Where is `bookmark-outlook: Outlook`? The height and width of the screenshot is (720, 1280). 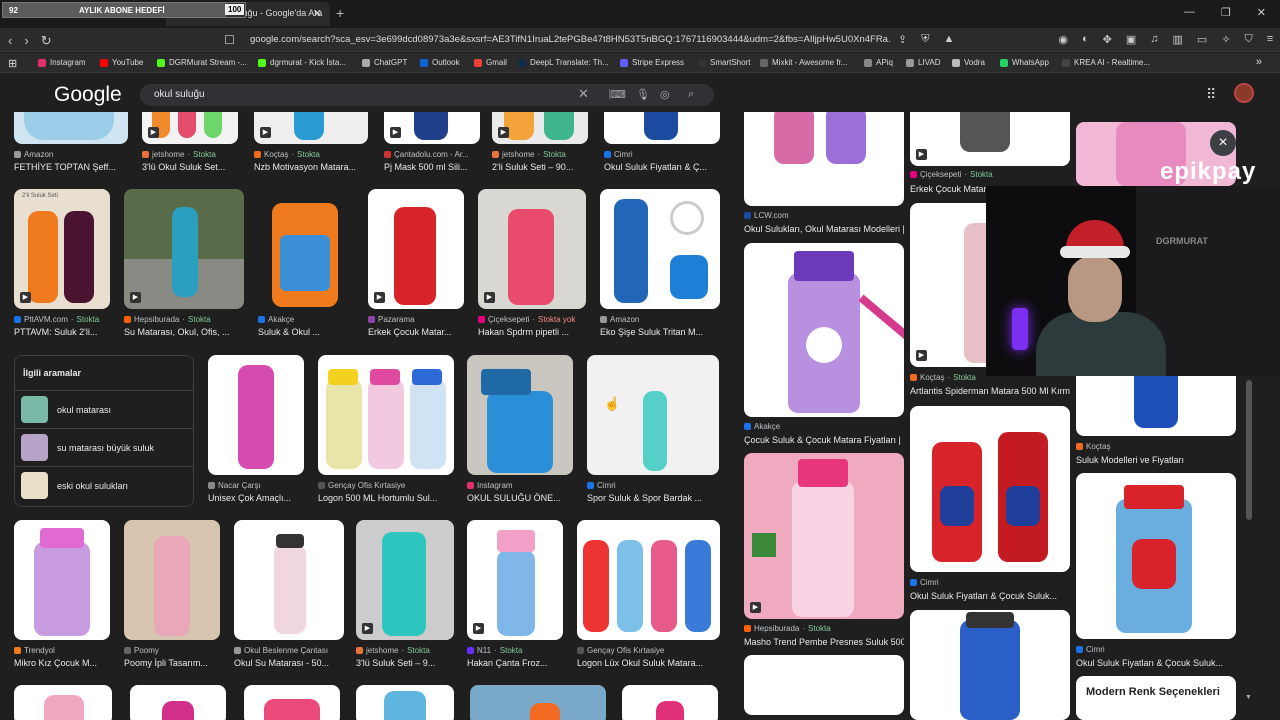 bookmark-outlook: Outlook is located at coordinates (440, 62).